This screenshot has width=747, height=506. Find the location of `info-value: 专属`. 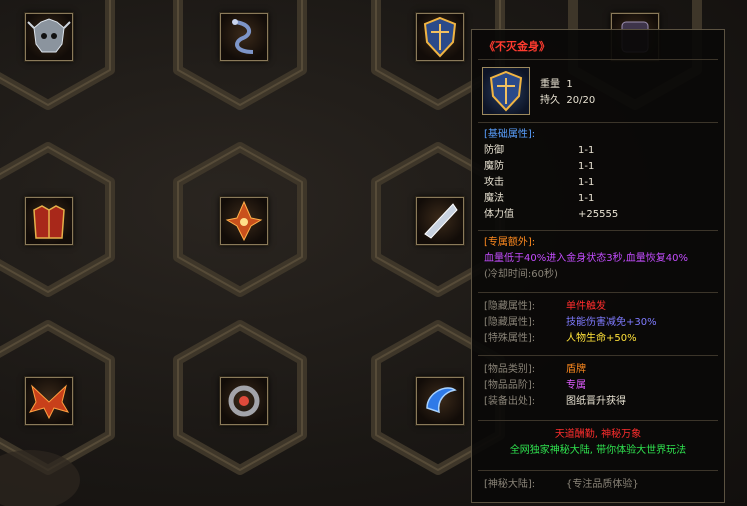

info-value: 专属 is located at coordinates (576, 385).